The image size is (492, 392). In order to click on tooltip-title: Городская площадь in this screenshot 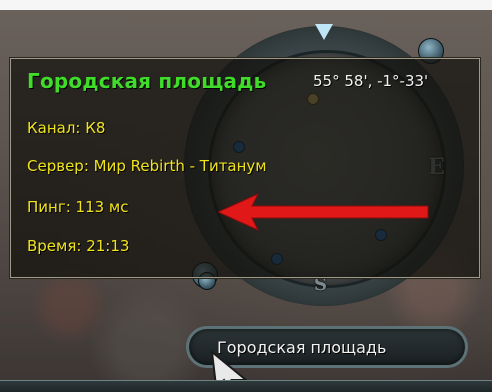, I will do `click(147, 81)`.